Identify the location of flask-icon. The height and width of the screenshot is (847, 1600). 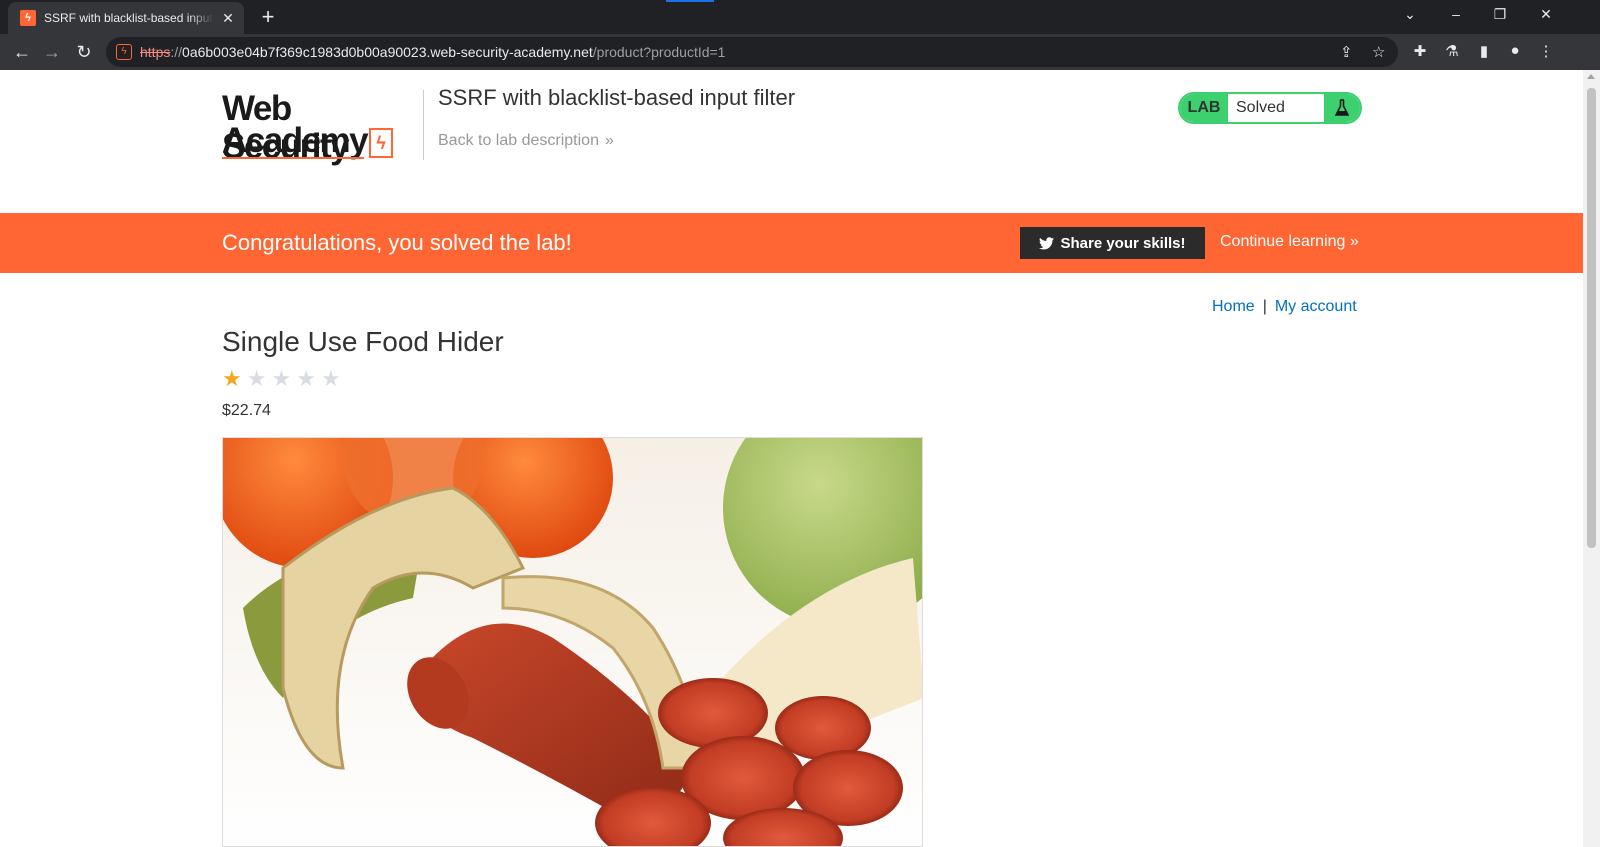
(1342, 108).